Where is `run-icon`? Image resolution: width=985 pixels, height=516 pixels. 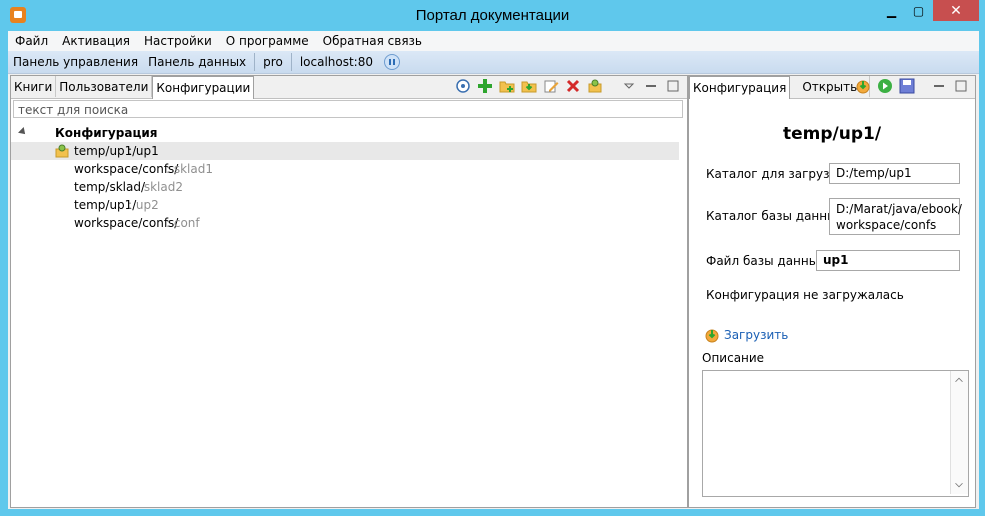
run-icon is located at coordinates (885, 86).